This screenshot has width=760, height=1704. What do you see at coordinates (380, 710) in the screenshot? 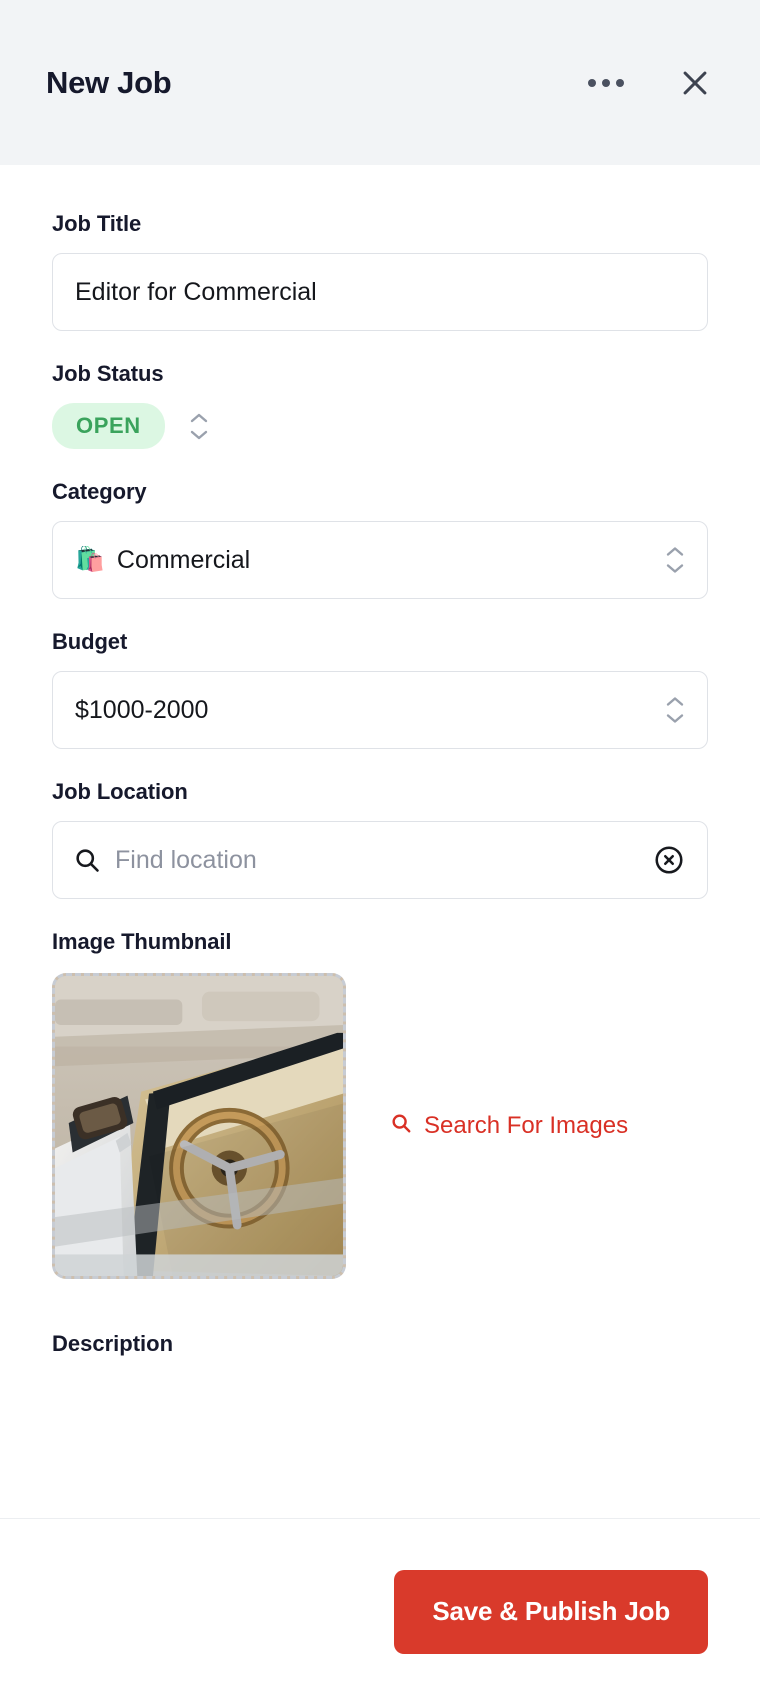
I see `budget-select: $1000-2000` at bounding box center [380, 710].